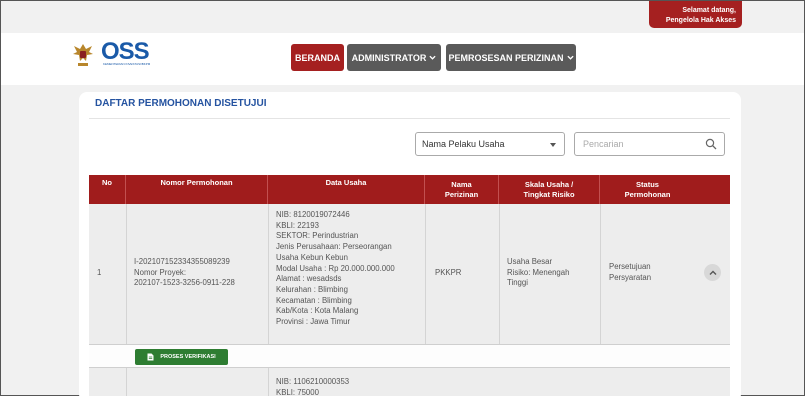 This screenshot has width=805, height=396. I want to click on proses-verifikasi-button: PROSES VERIFIKASI, so click(181, 357).